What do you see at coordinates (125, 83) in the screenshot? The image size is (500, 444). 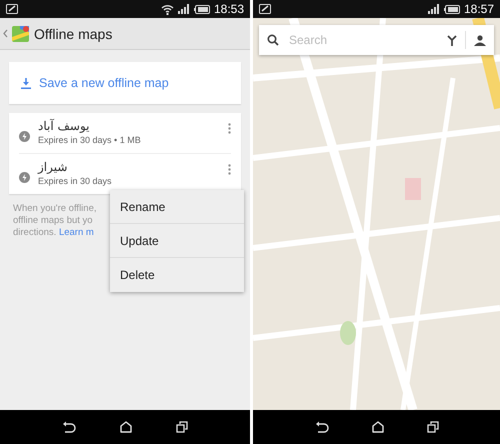 I see `save-offline-map-button: Save a new offline map` at bounding box center [125, 83].